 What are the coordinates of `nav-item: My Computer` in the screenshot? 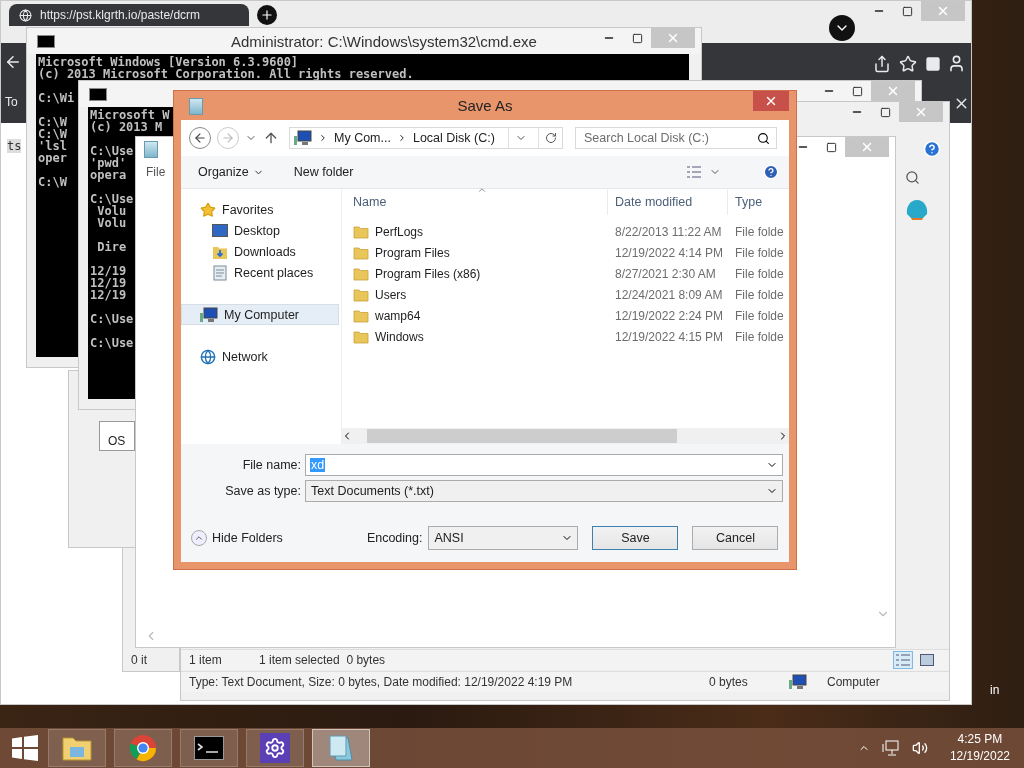 It's located at (260, 314).